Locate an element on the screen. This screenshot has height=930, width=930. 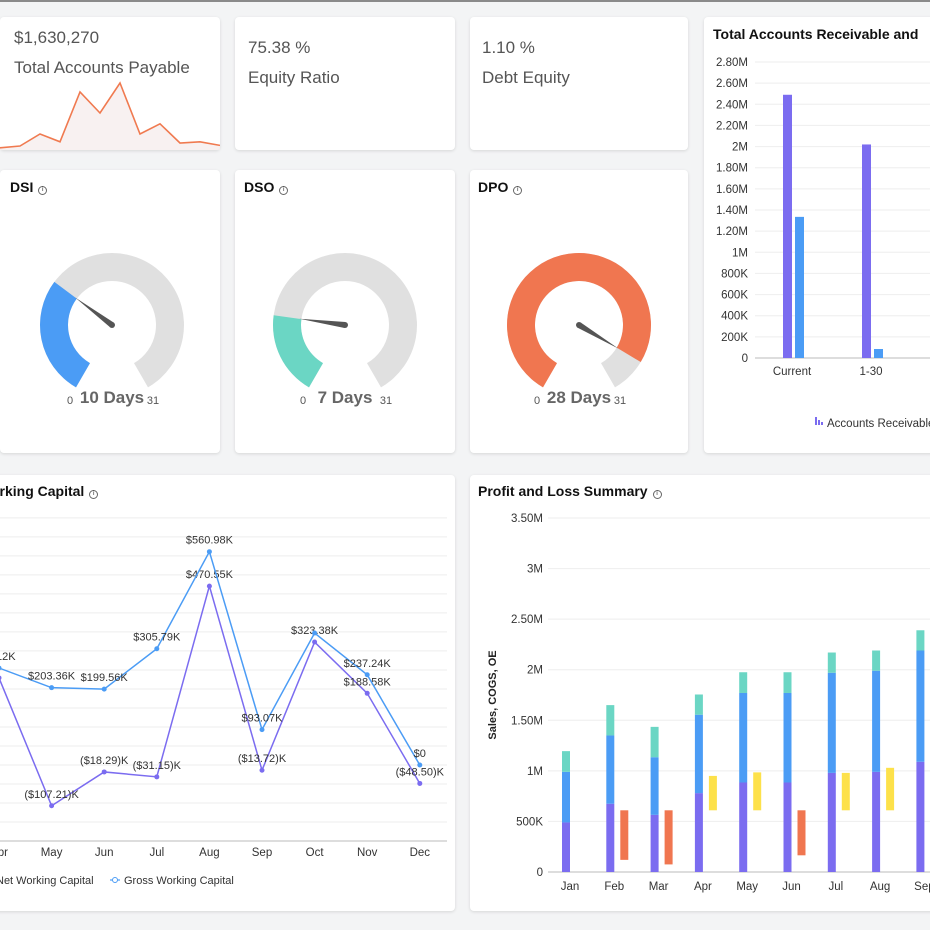
kpi-value: 75.38 % is located at coordinates (279, 47).